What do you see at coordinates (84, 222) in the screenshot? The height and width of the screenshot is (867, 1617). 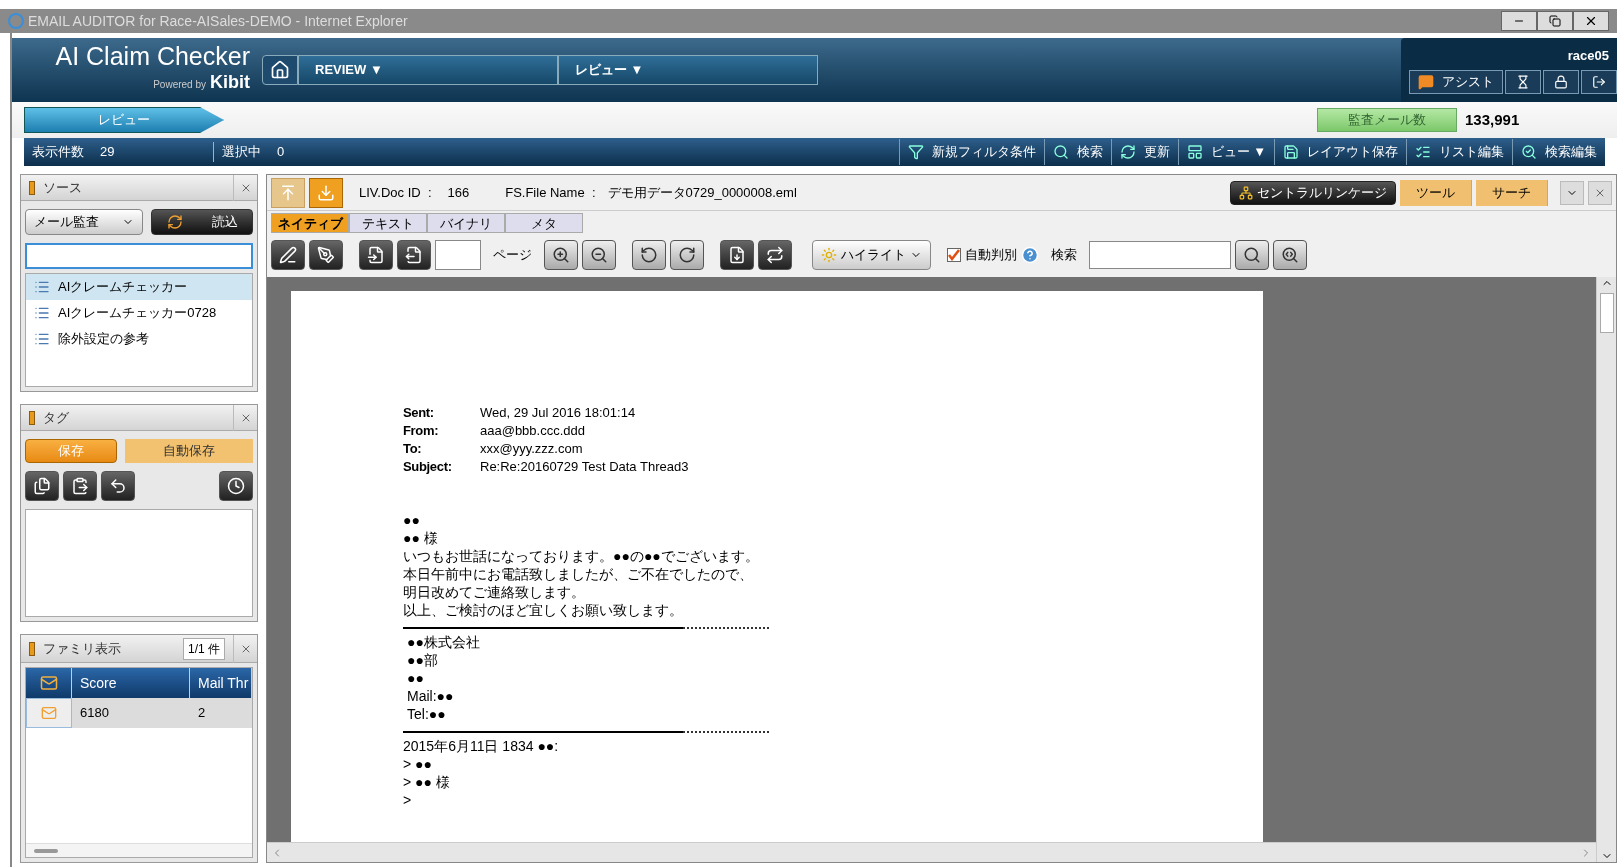 I see `source-dropdown: メール監査` at bounding box center [84, 222].